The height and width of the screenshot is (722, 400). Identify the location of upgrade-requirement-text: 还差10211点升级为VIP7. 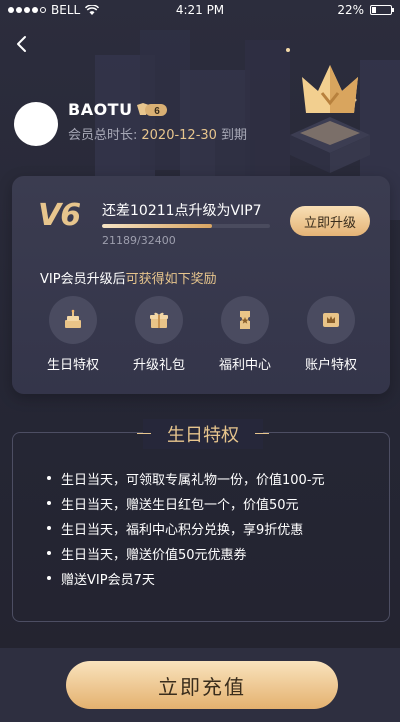
(182, 211).